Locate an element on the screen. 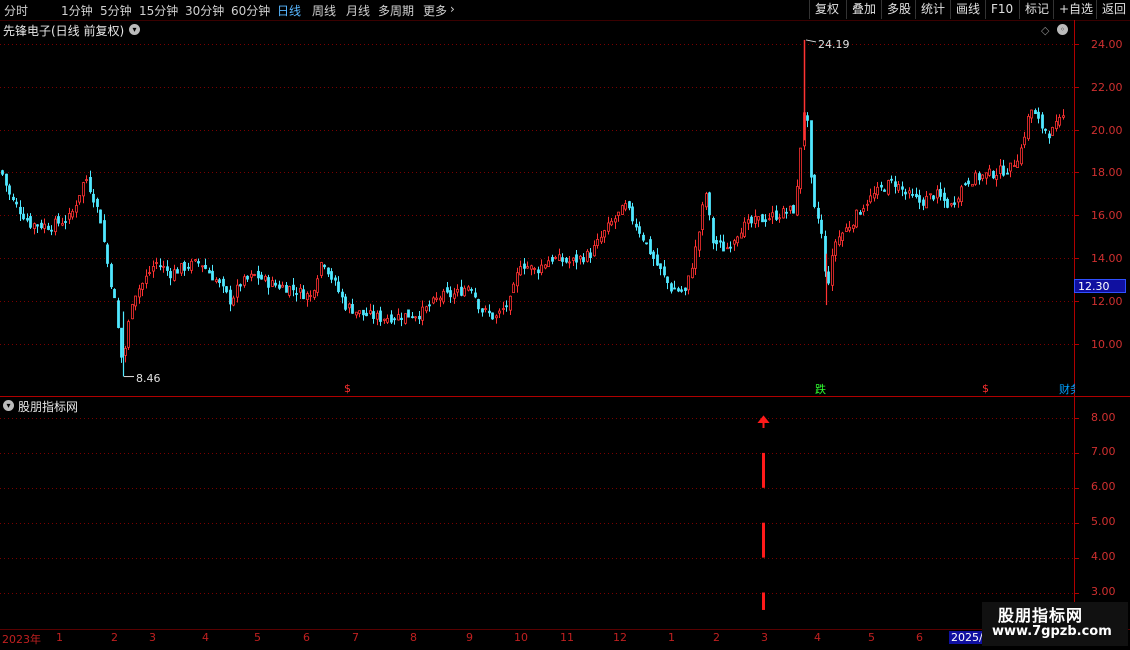  finance-marker: 财务 is located at coordinates (1067, 389).